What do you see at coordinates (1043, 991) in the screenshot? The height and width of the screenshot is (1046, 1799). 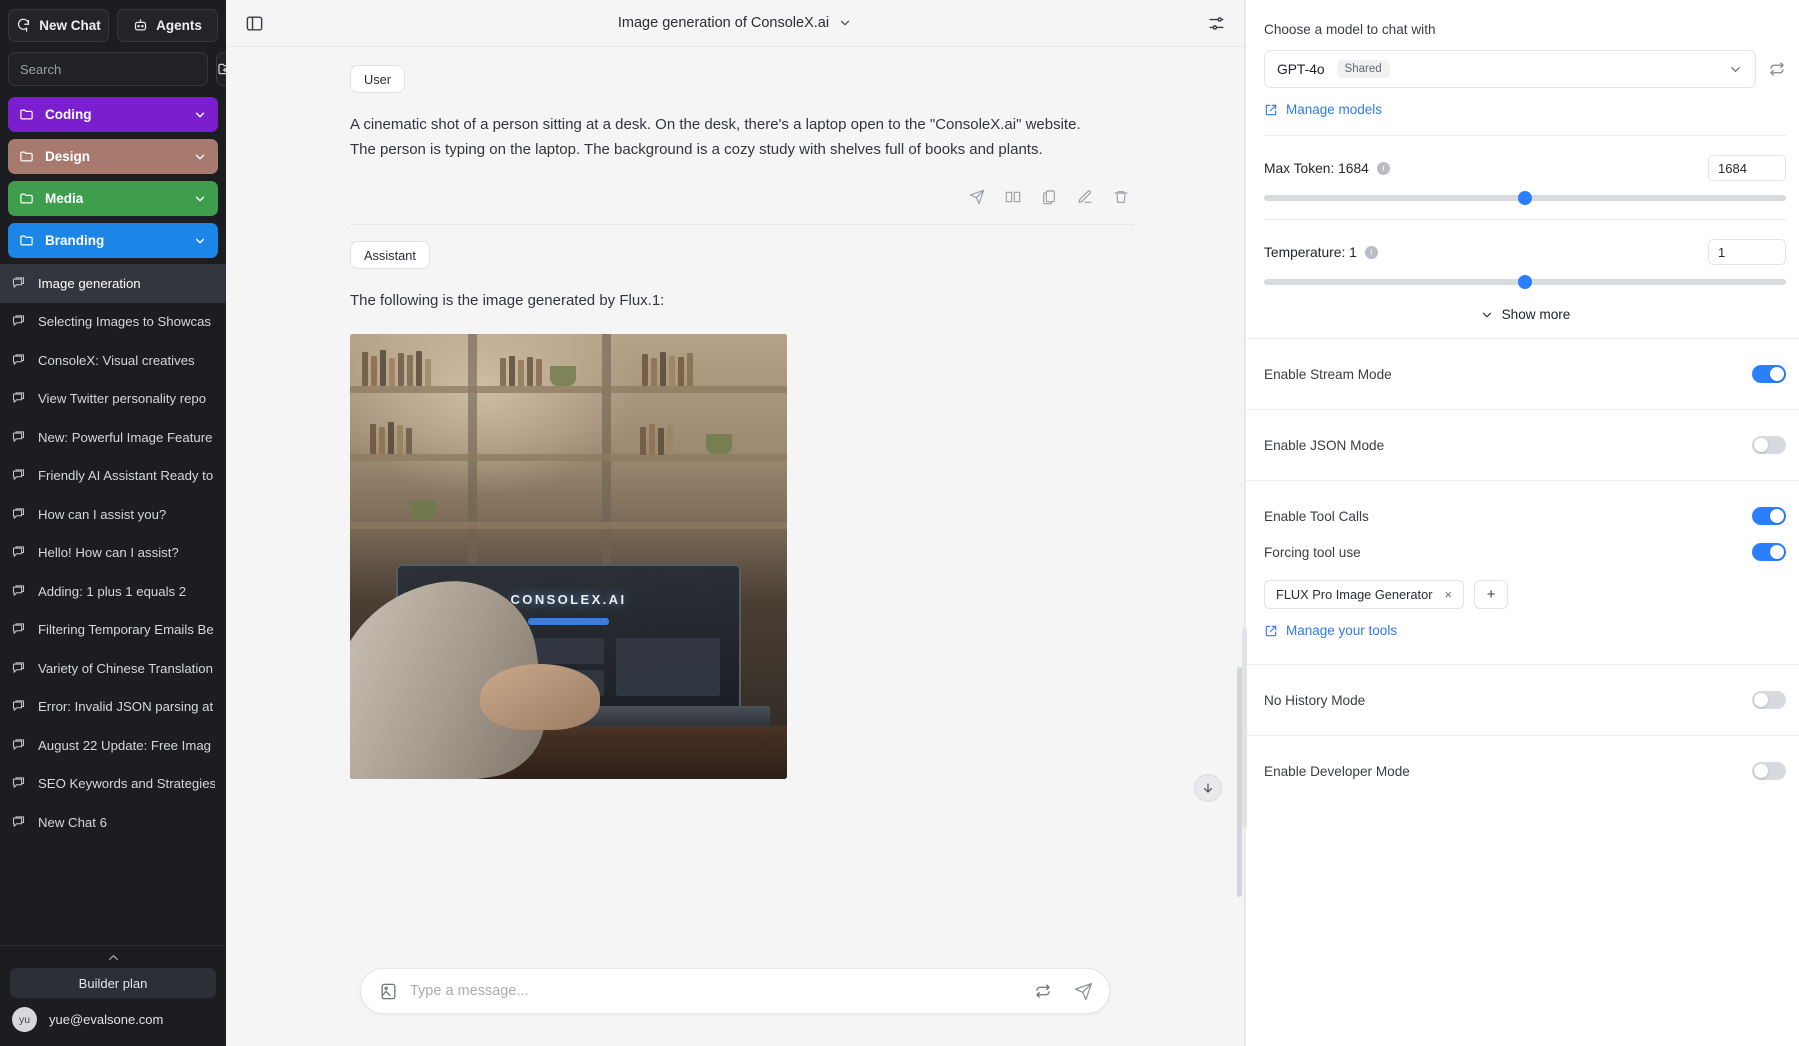 I see `regenerate-icon` at bounding box center [1043, 991].